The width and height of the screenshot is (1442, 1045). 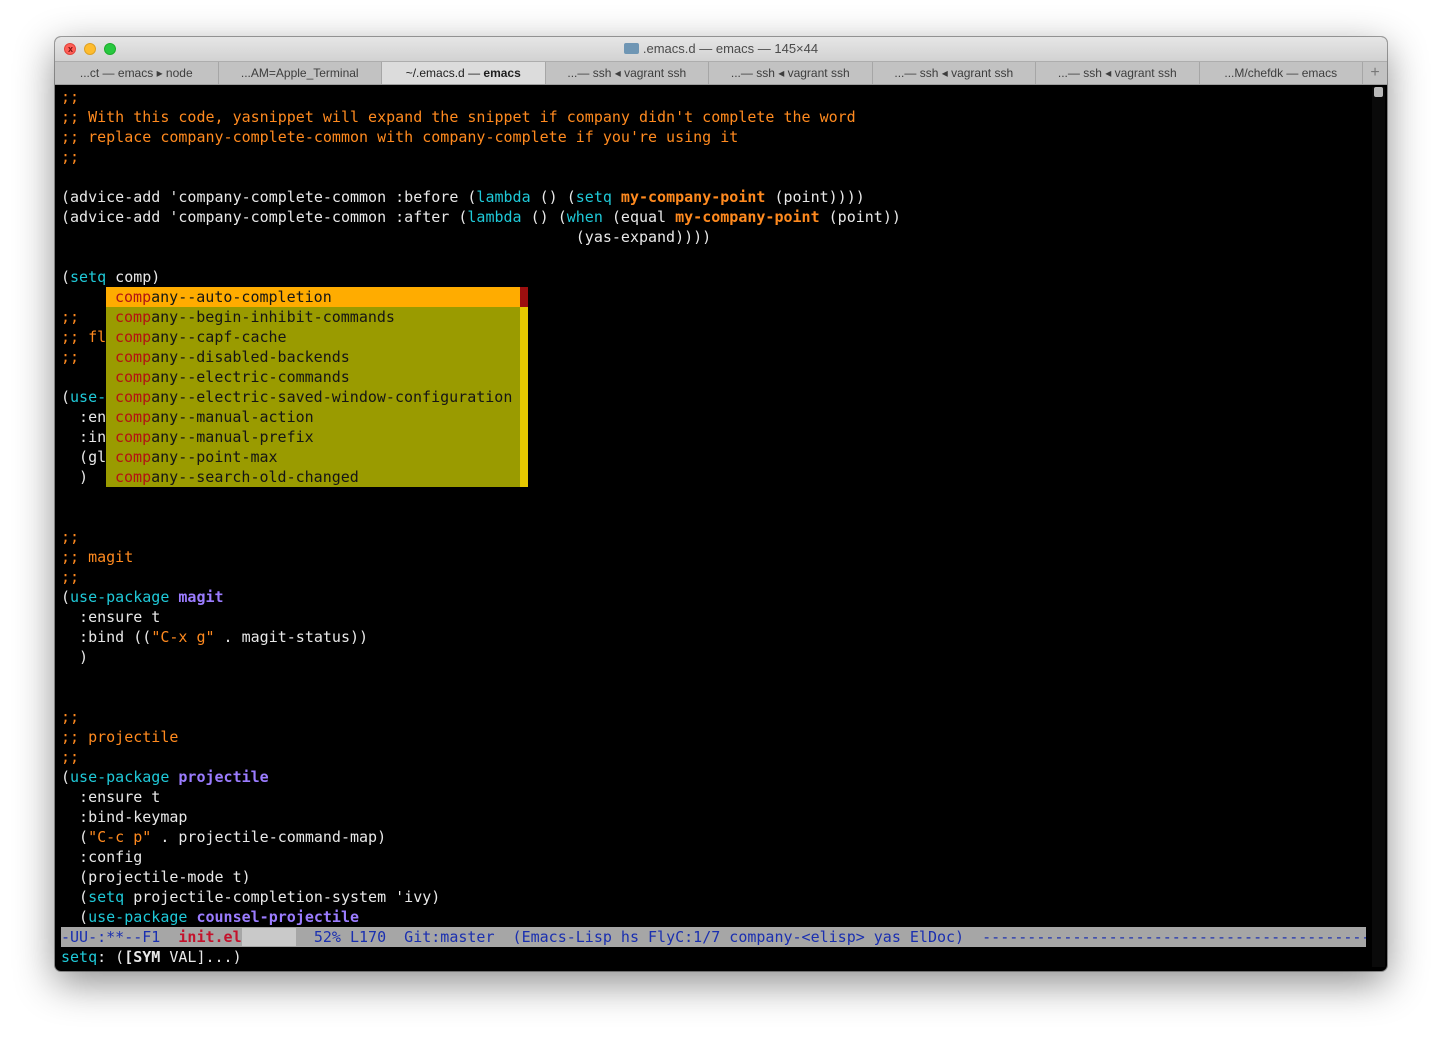 I want to click on code-token: . projectile-command-map), so click(x=269, y=837).